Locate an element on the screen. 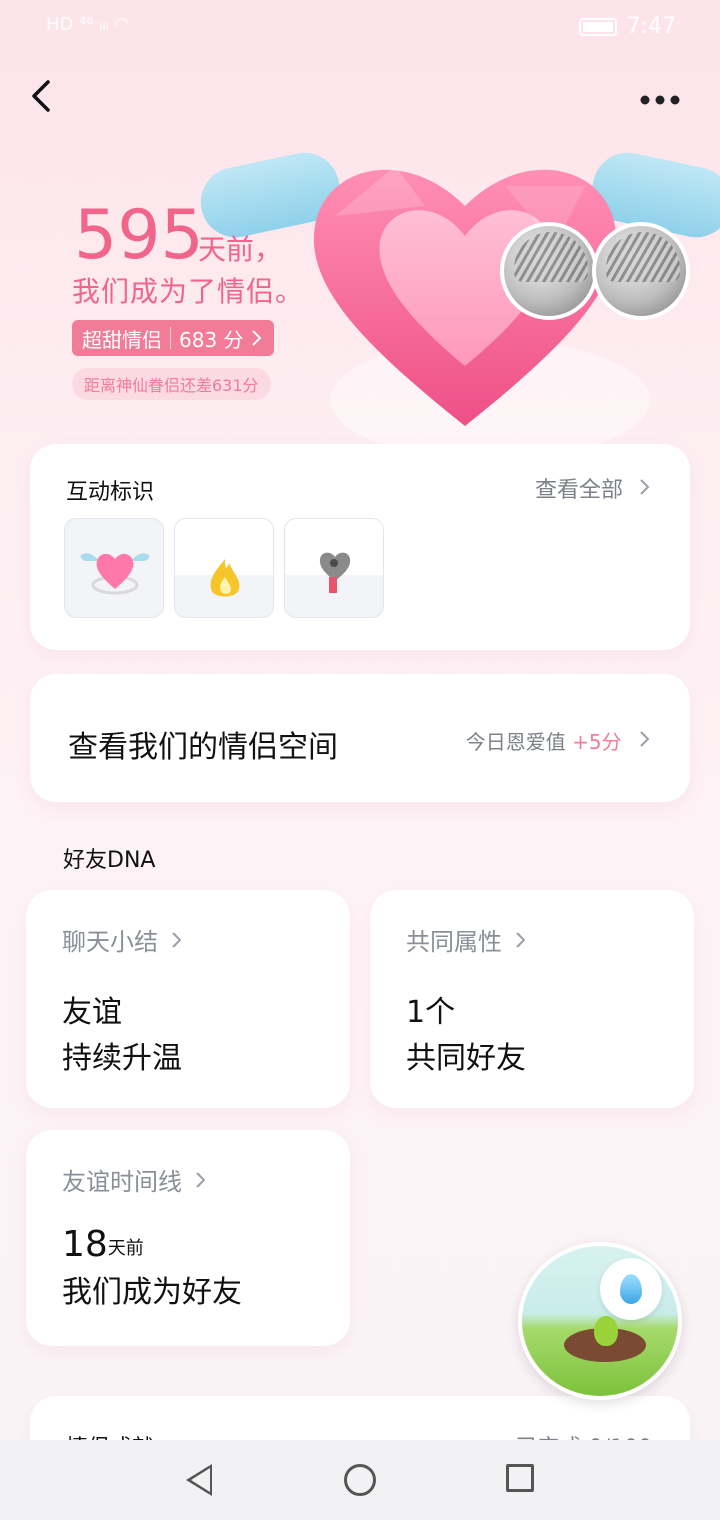  interaction-badges-card: 互动标识 查看全部 is located at coordinates (360, 547).